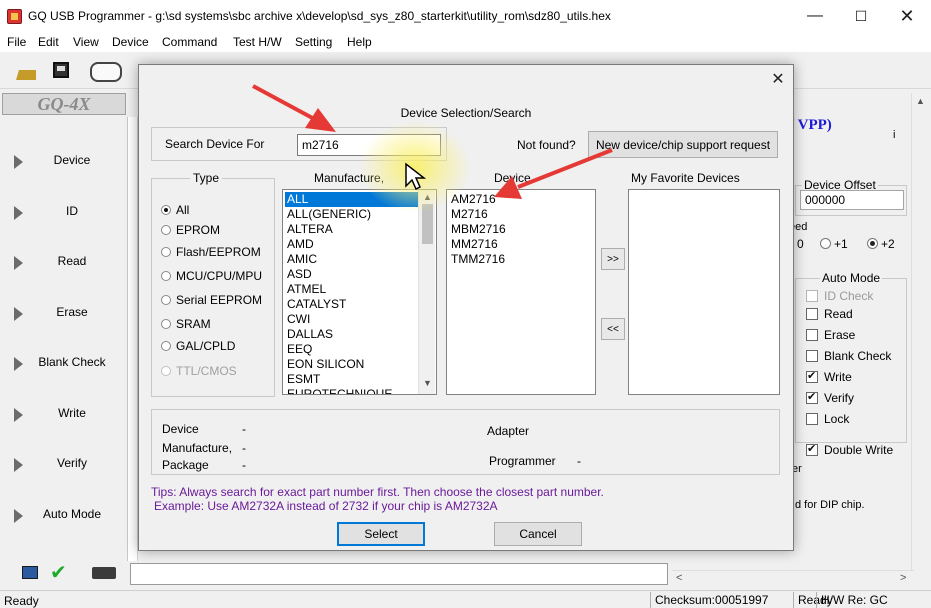 The width and height of the screenshot is (931, 608). Describe the element at coordinates (613, 329) in the screenshot. I see `remove-favorite-button: <<` at that location.